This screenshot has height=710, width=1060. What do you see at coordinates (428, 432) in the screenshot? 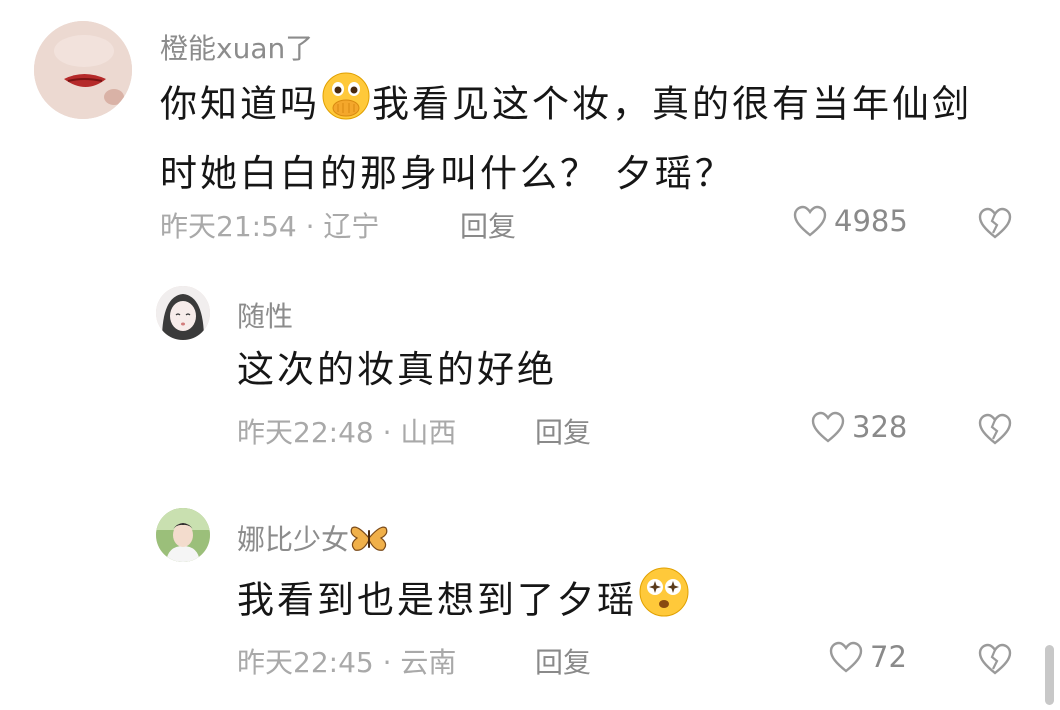
I see `location: 山西` at bounding box center [428, 432].